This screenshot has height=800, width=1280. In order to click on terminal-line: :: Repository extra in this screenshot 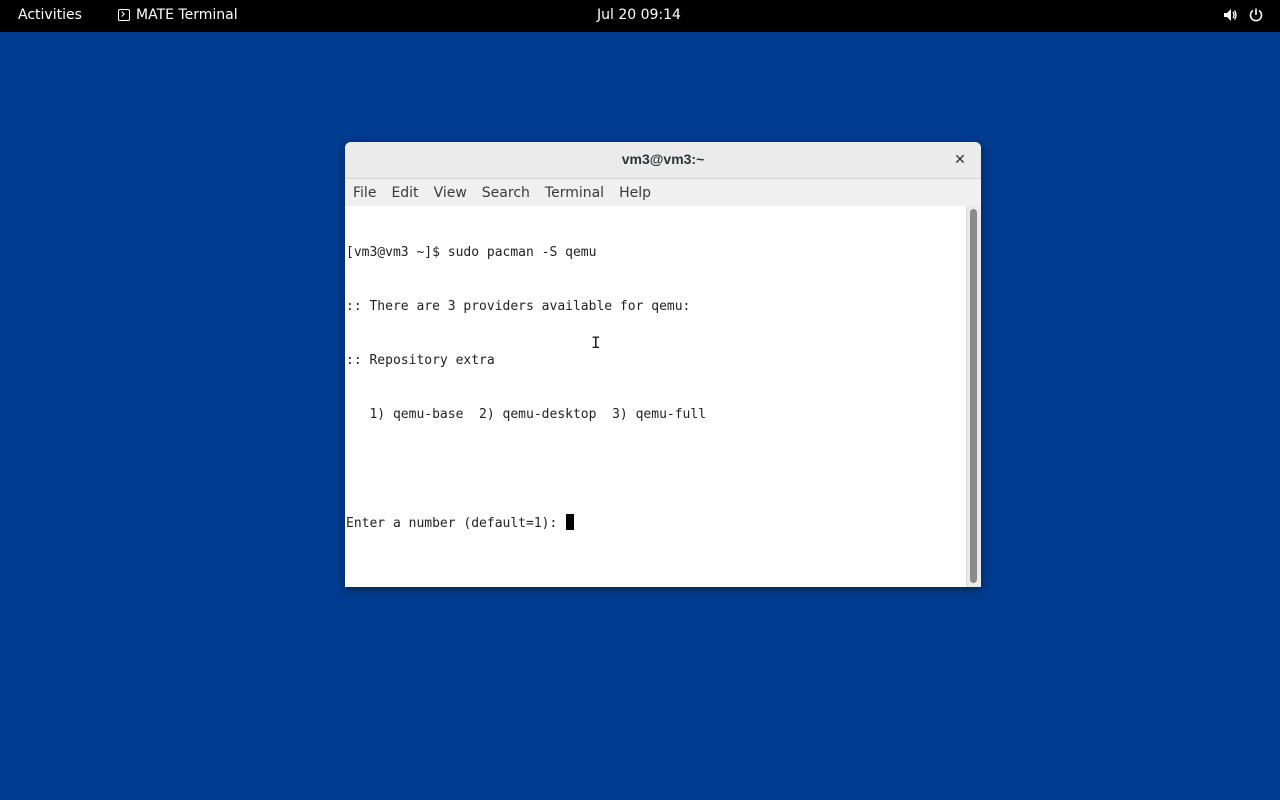, I will do `click(420, 360)`.